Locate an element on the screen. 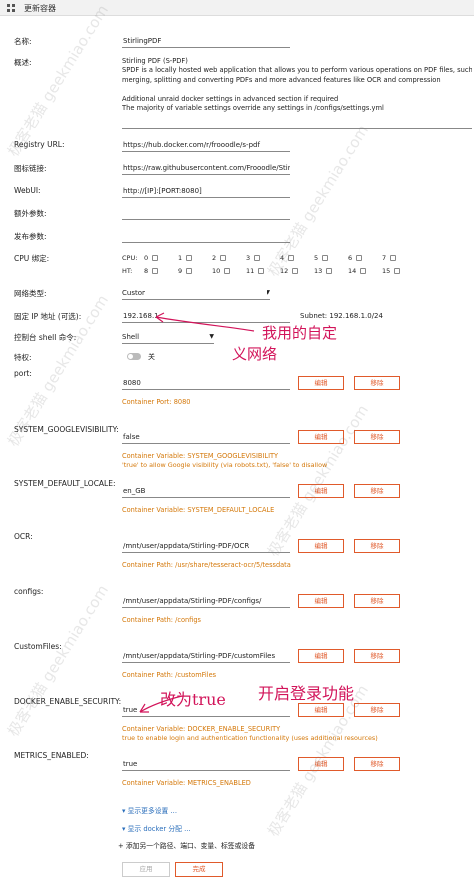  privileged-toggle is located at coordinates (134, 356).